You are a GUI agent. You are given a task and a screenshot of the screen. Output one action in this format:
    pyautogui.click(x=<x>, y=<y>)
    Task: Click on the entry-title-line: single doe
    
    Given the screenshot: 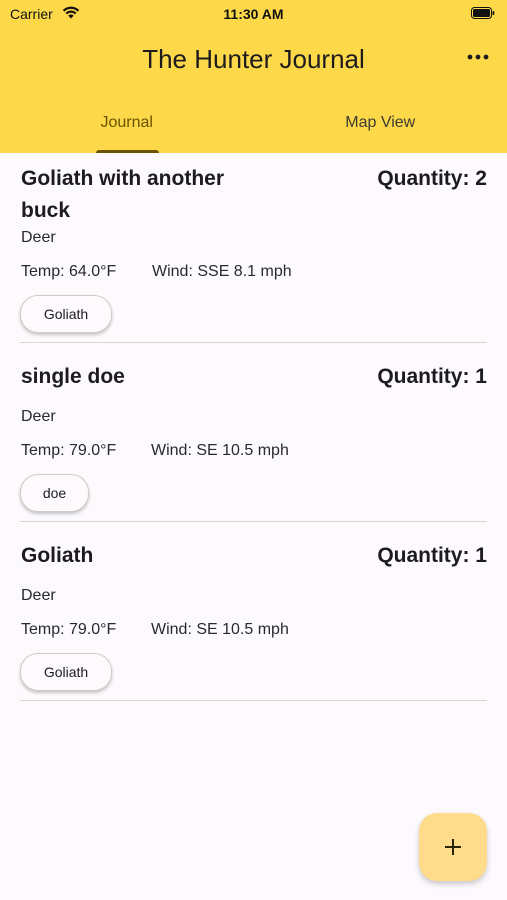 What is the action you would take?
    pyautogui.click(x=73, y=376)
    